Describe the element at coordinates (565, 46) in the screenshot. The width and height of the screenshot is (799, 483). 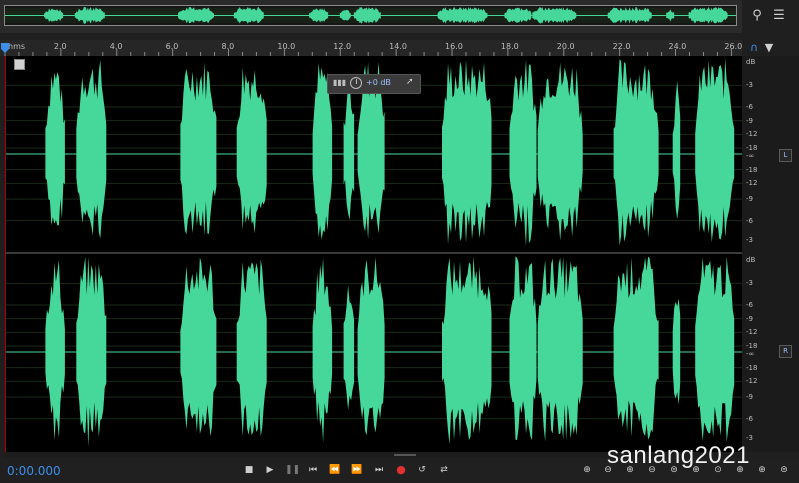
I see `ruler-tick-label: 20.0` at that location.